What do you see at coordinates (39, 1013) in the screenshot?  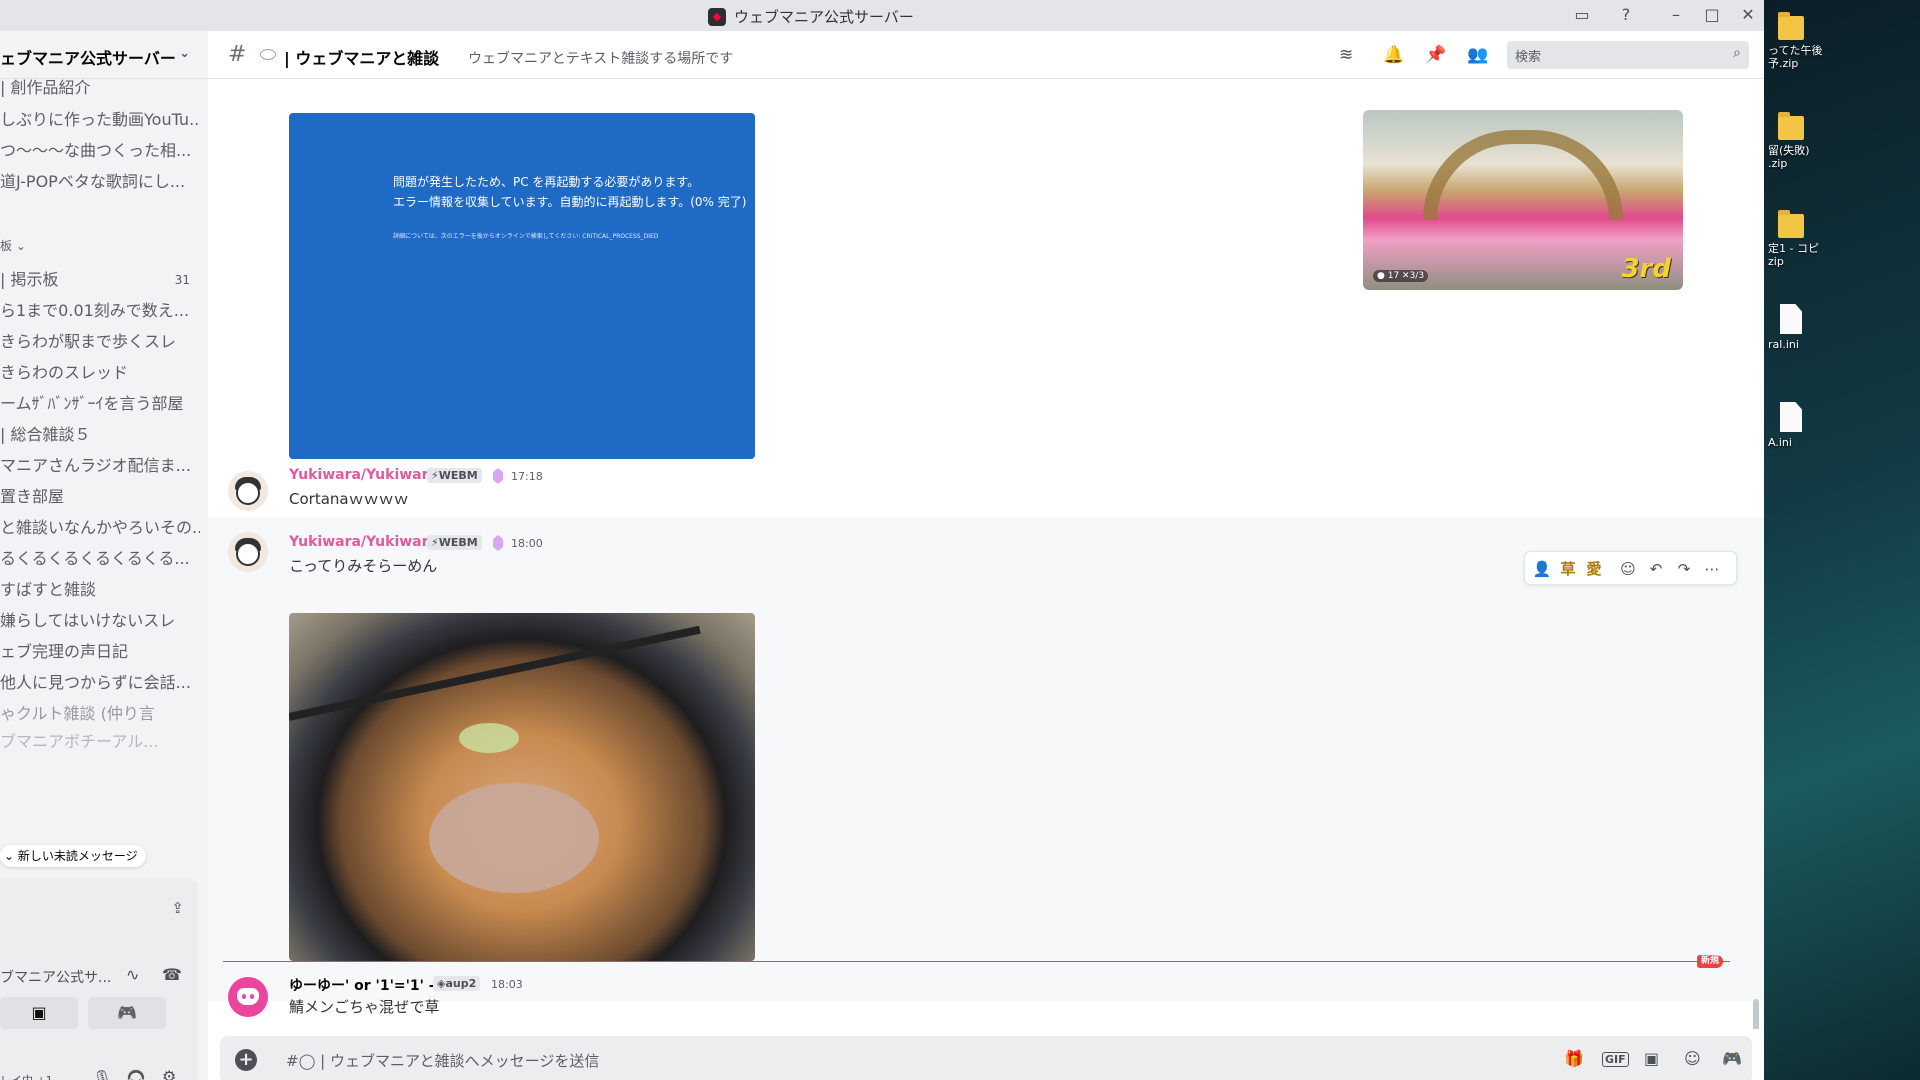 I see `screen-share-button: ▣` at bounding box center [39, 1013].